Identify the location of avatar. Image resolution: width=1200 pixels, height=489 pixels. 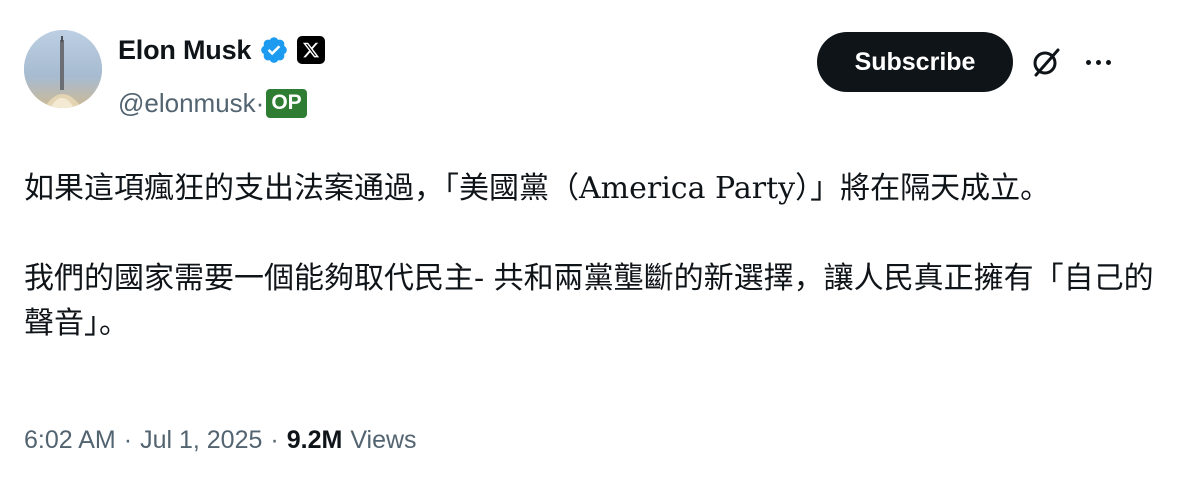
(63, 69).